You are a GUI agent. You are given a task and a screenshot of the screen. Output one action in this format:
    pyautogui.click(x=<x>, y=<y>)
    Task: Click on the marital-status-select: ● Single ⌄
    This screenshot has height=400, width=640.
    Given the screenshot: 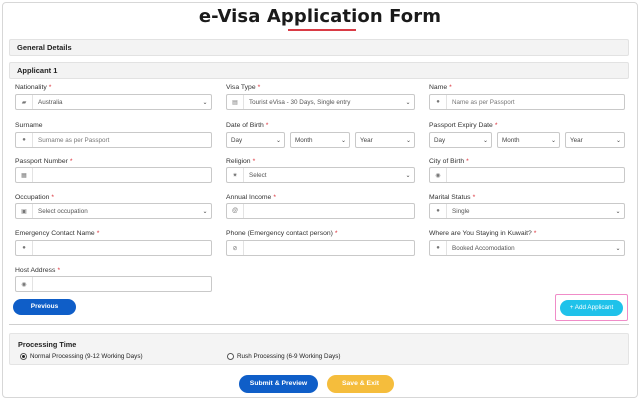 What is the action you would take?
    pyautogui.click(x=527, y=211)
    